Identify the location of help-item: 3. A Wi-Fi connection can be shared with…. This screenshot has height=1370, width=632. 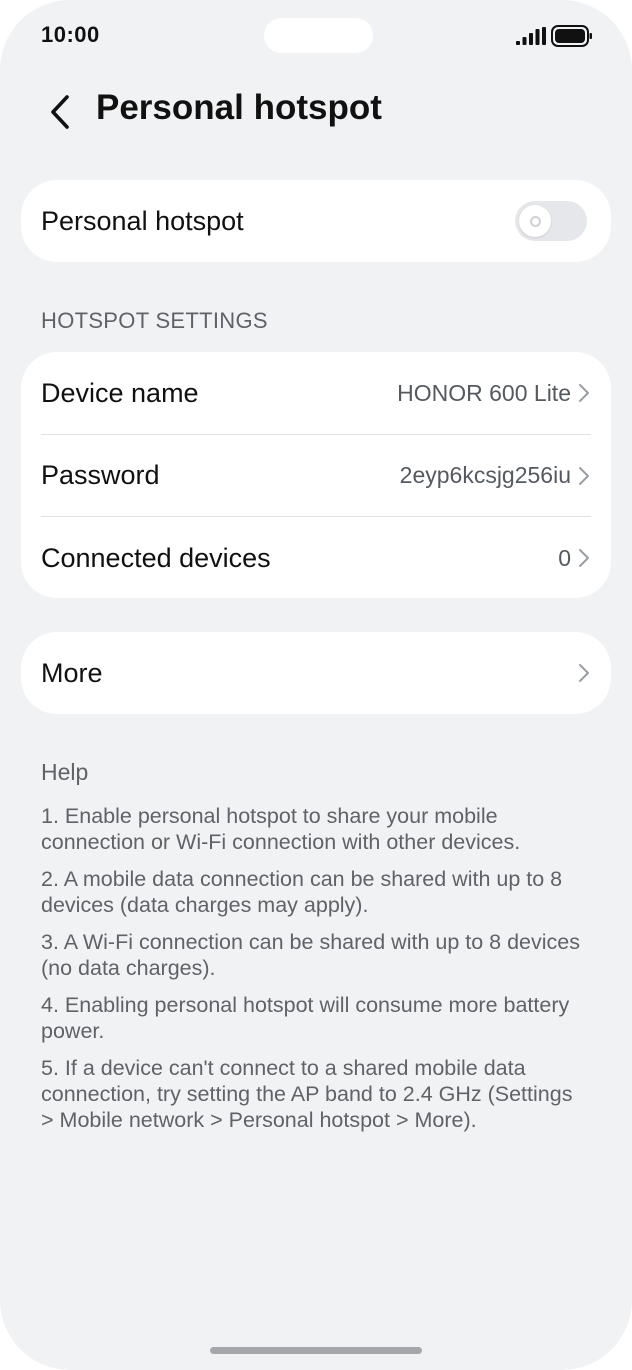
(310, 955).